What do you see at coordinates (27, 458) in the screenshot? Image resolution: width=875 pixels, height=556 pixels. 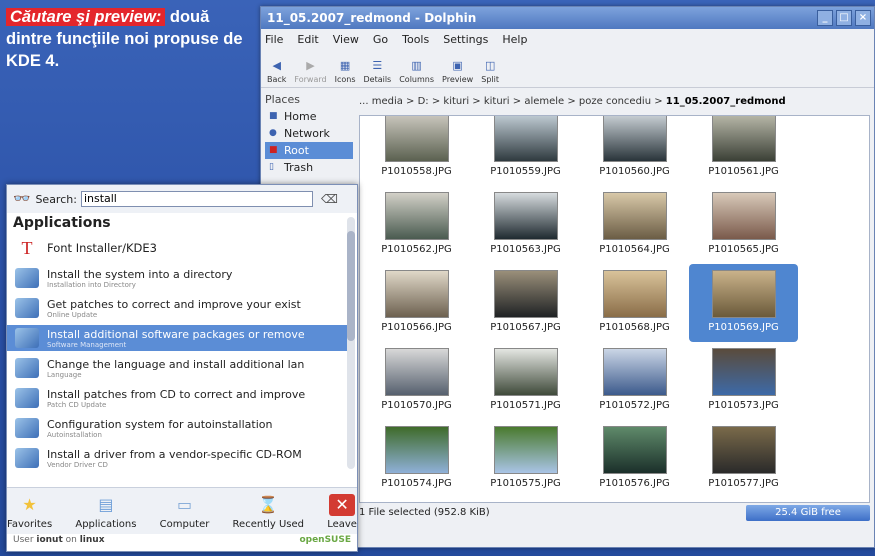 I see `vendor-driver-icon` at bounding box center [27, 458].